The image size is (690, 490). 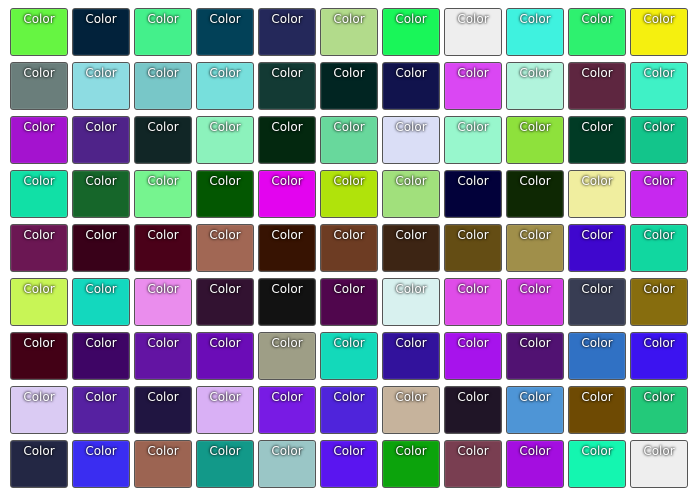 What do you see at coordinates (163, 397) in the screenshot?
I see `swatch-label: Color` at bounding box center [163, 397].